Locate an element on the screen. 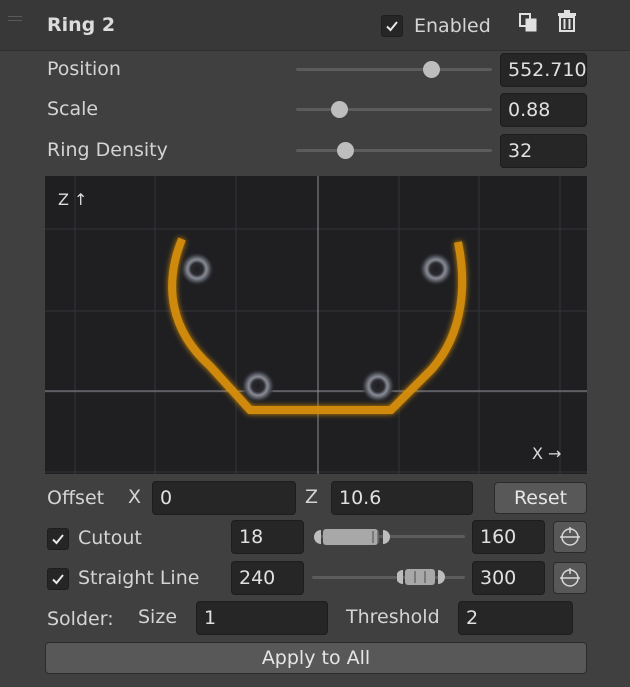  ring-header: Ring 2 Enabled is located at coordinates (315, 25).